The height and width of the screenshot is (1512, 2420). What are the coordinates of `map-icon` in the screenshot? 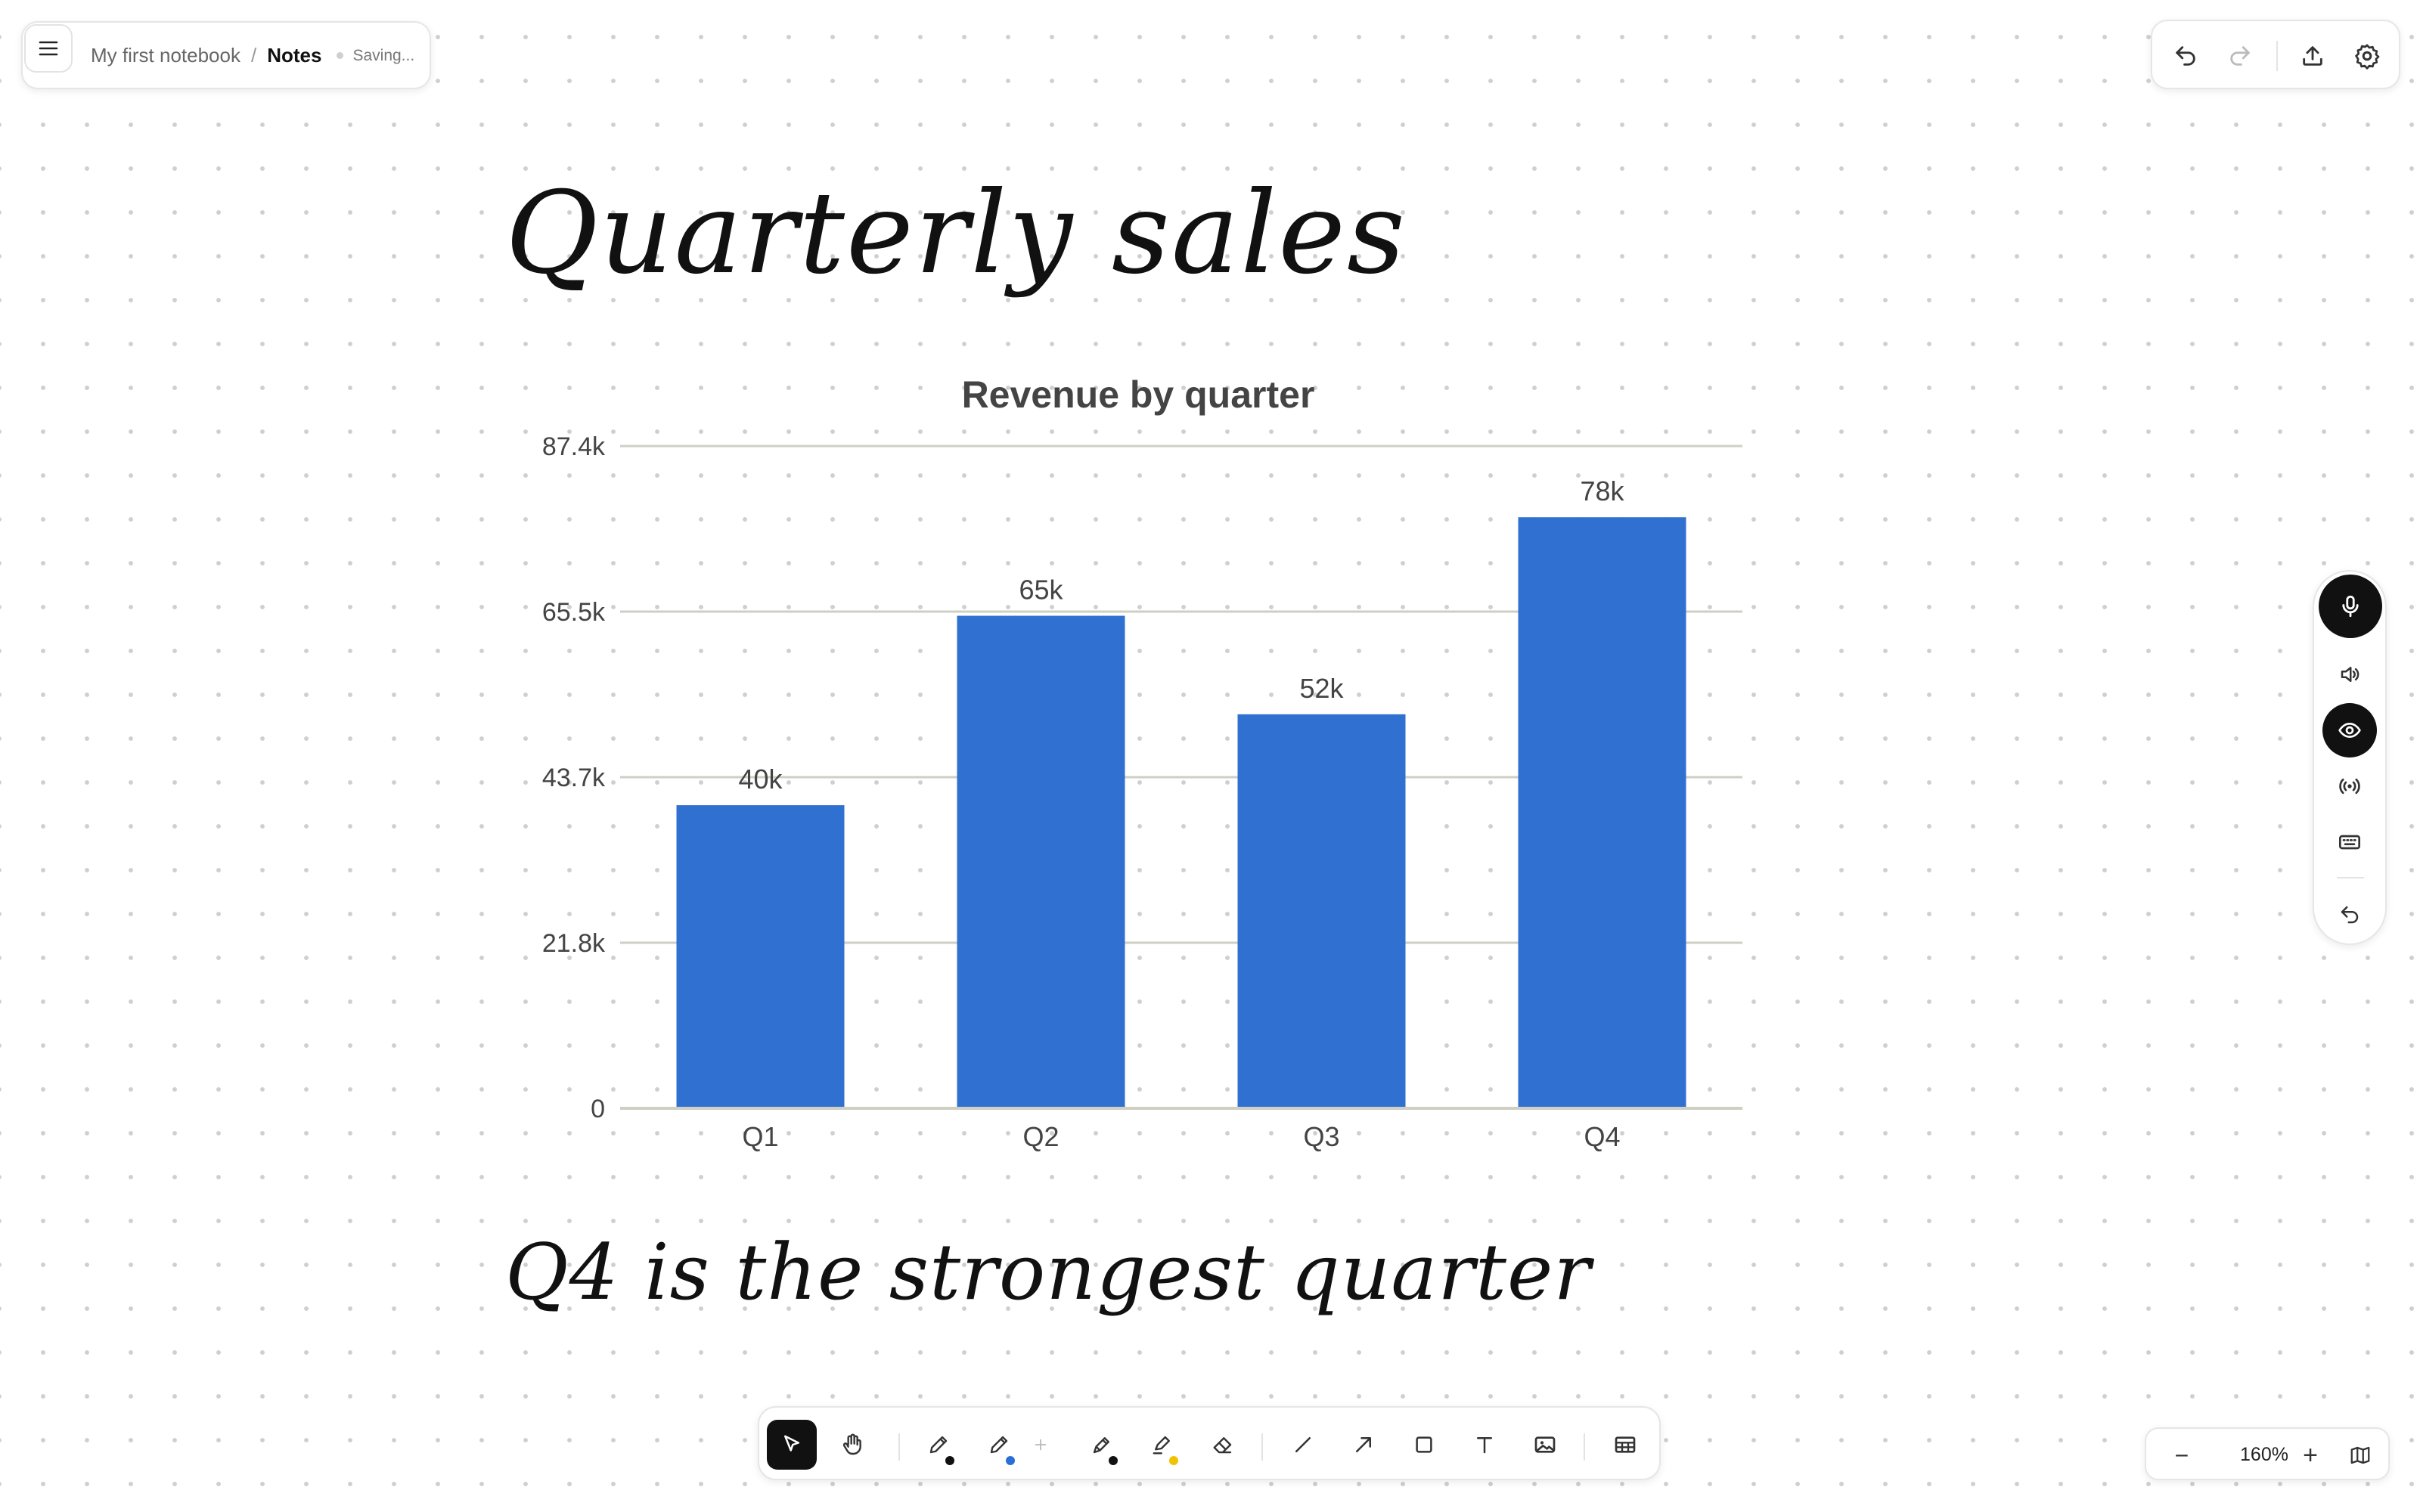 It's located at (2360, 1455).